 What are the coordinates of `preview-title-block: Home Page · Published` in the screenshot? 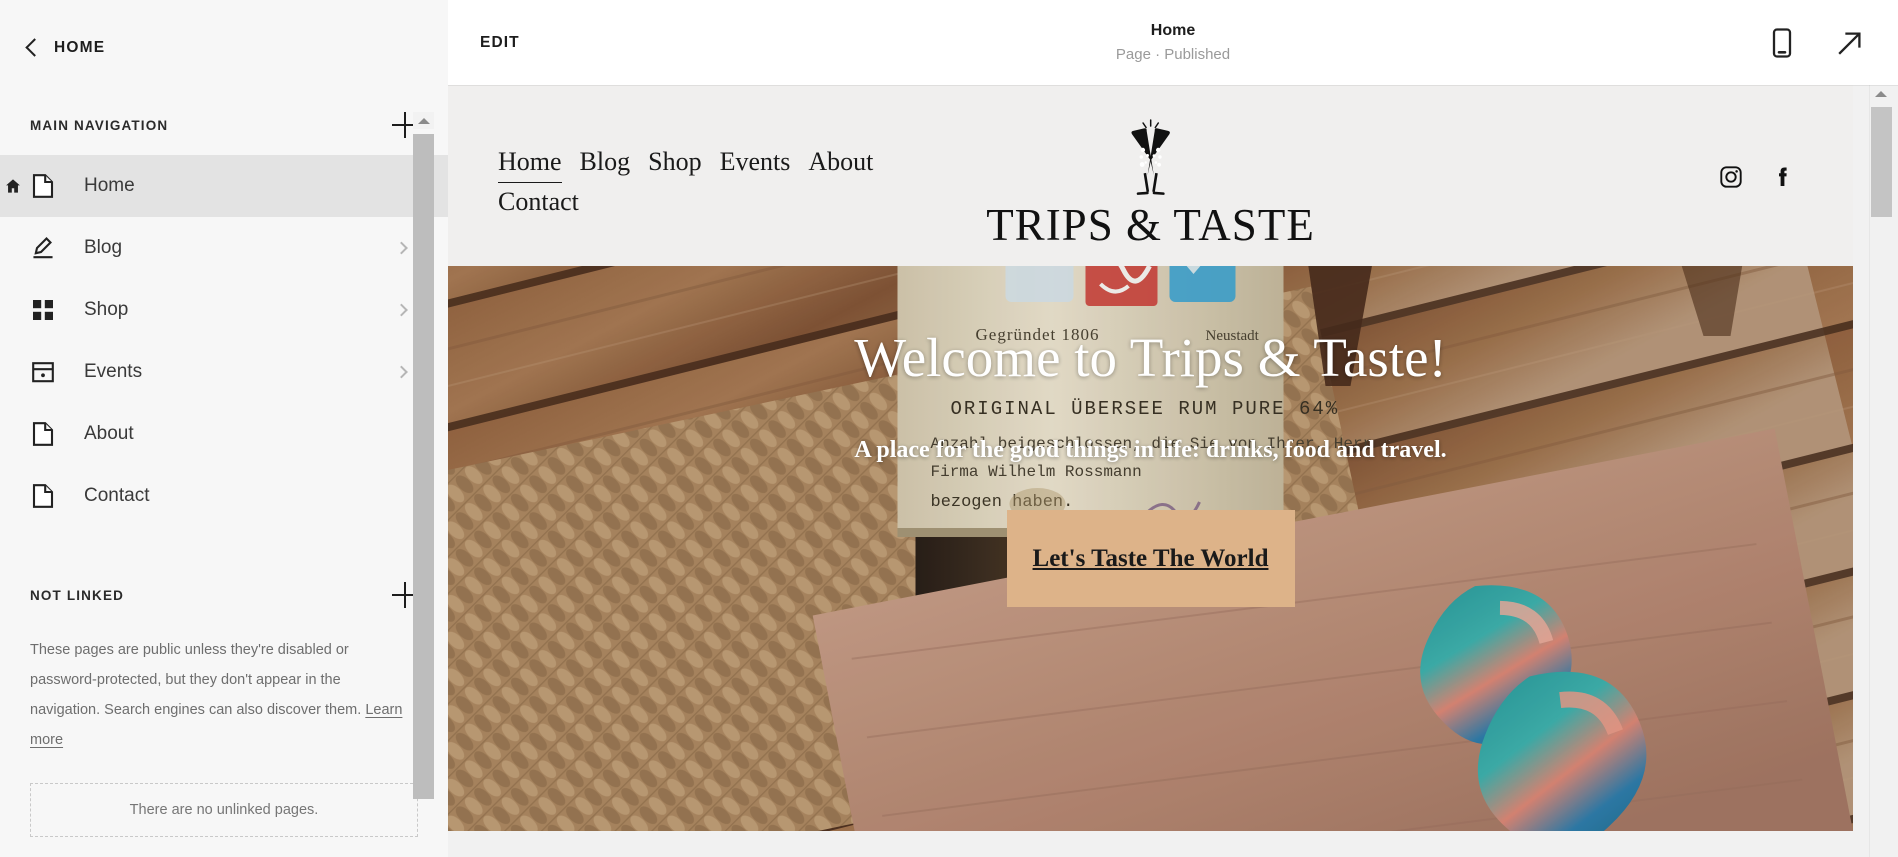 It's located at (1173, 42).